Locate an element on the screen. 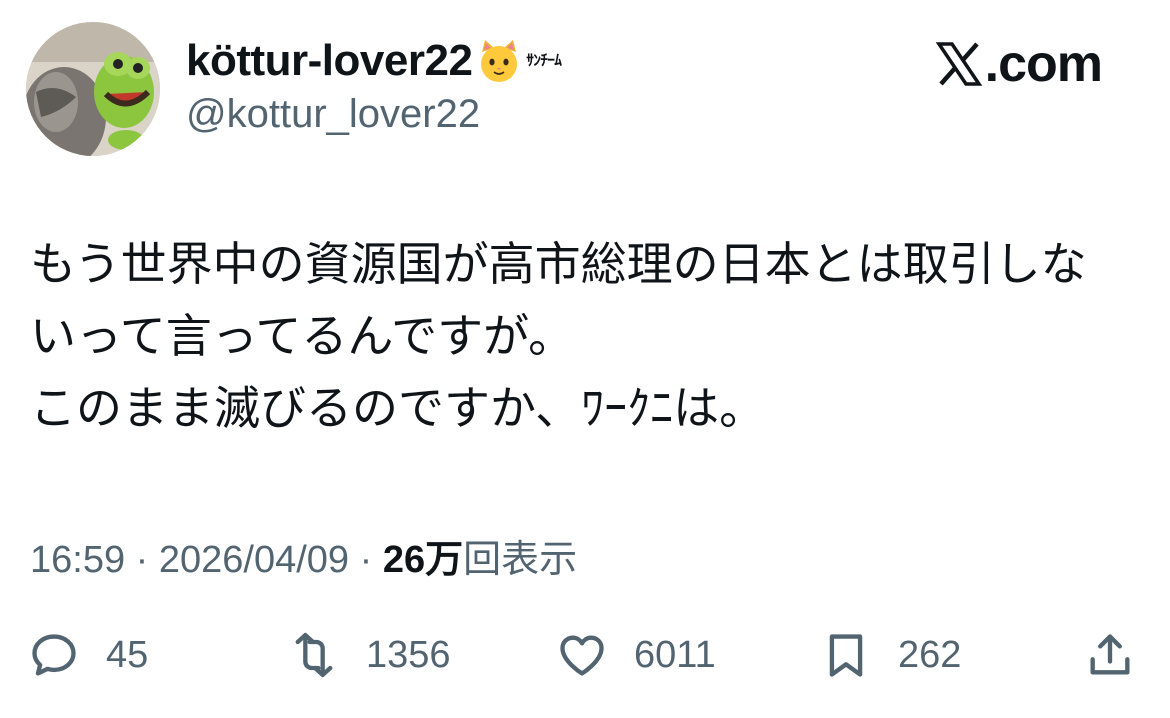  brand-suffix: .com is located at coordinates (1043, 64).